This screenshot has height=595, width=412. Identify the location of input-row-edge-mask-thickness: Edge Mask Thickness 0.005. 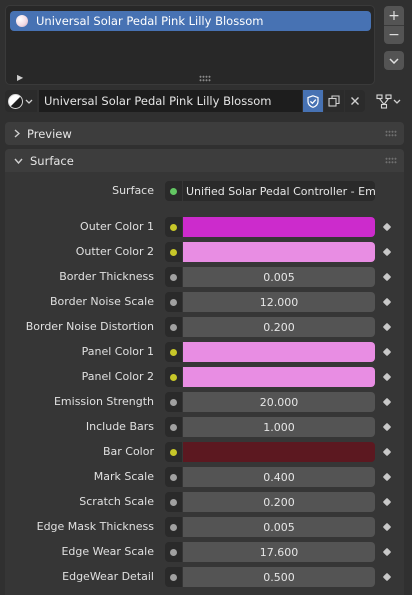
(206, 527).